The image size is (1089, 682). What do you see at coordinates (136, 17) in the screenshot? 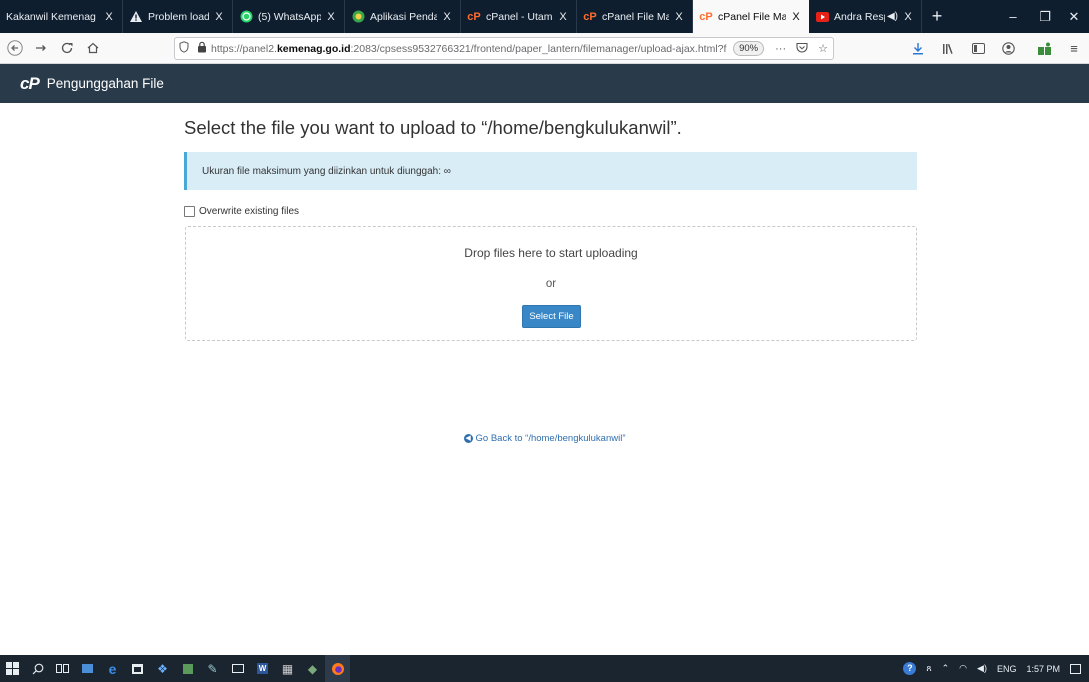
I see `warning-icon` at bounding box center [136, 17].